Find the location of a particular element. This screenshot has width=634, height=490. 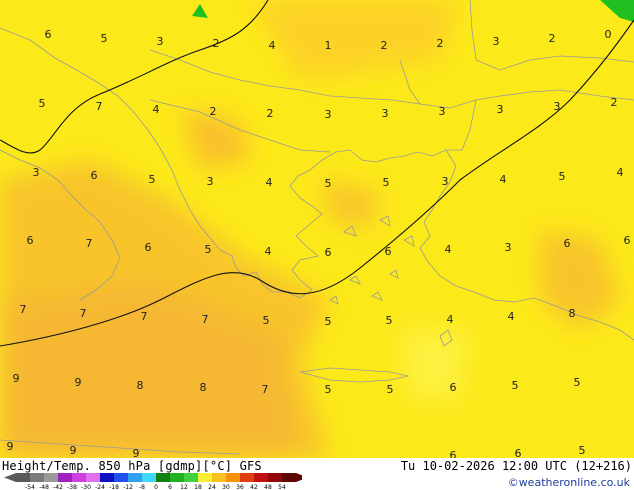

color-scale-tick: 54 is located at coordinates (282, 487).